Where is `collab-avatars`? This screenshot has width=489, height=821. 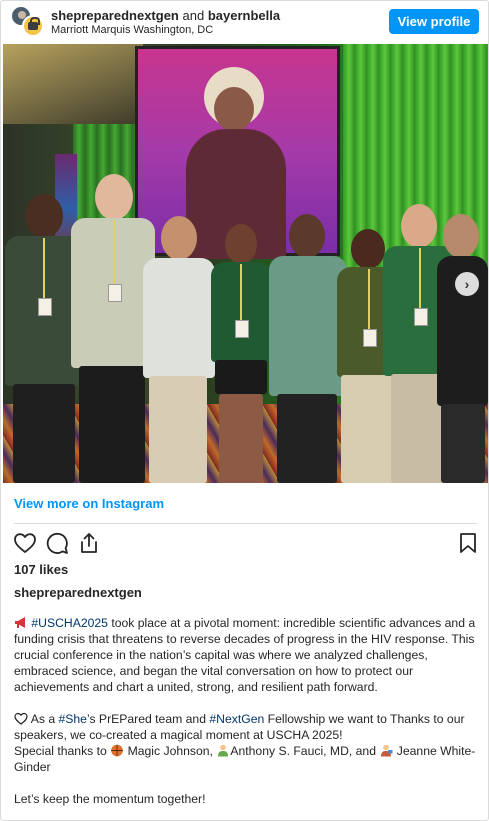 collab-avatars is located at coordinates (28, 21).